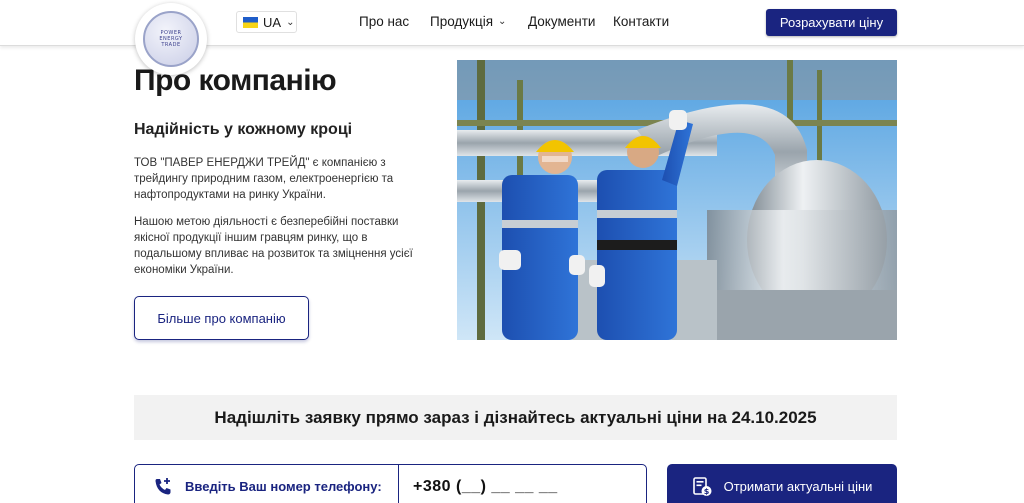 This screenshot has height=503, width=1024. I want to click on language-label: UA, so click(272, 22).